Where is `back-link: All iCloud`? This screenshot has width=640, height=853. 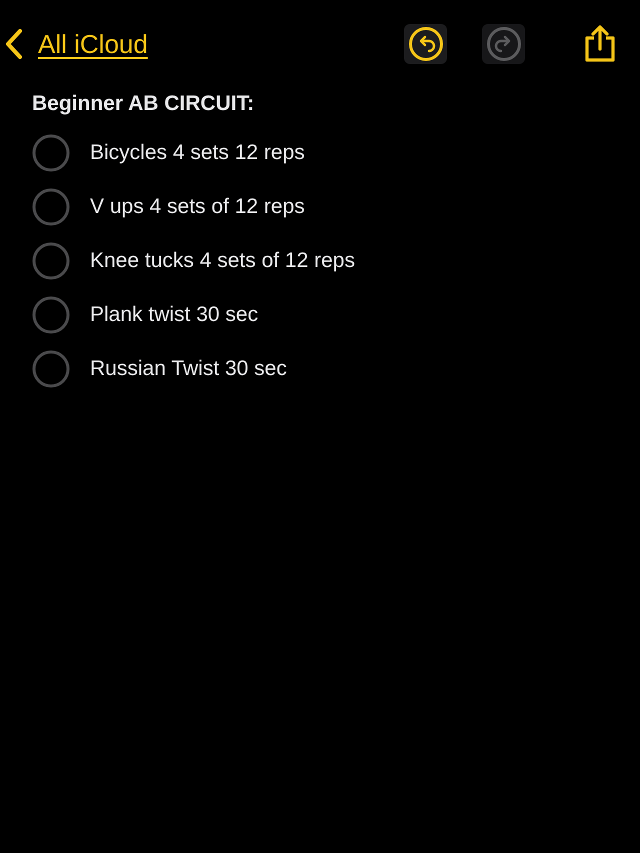
back-link: All iCloud is located at coordinates (76, 44).